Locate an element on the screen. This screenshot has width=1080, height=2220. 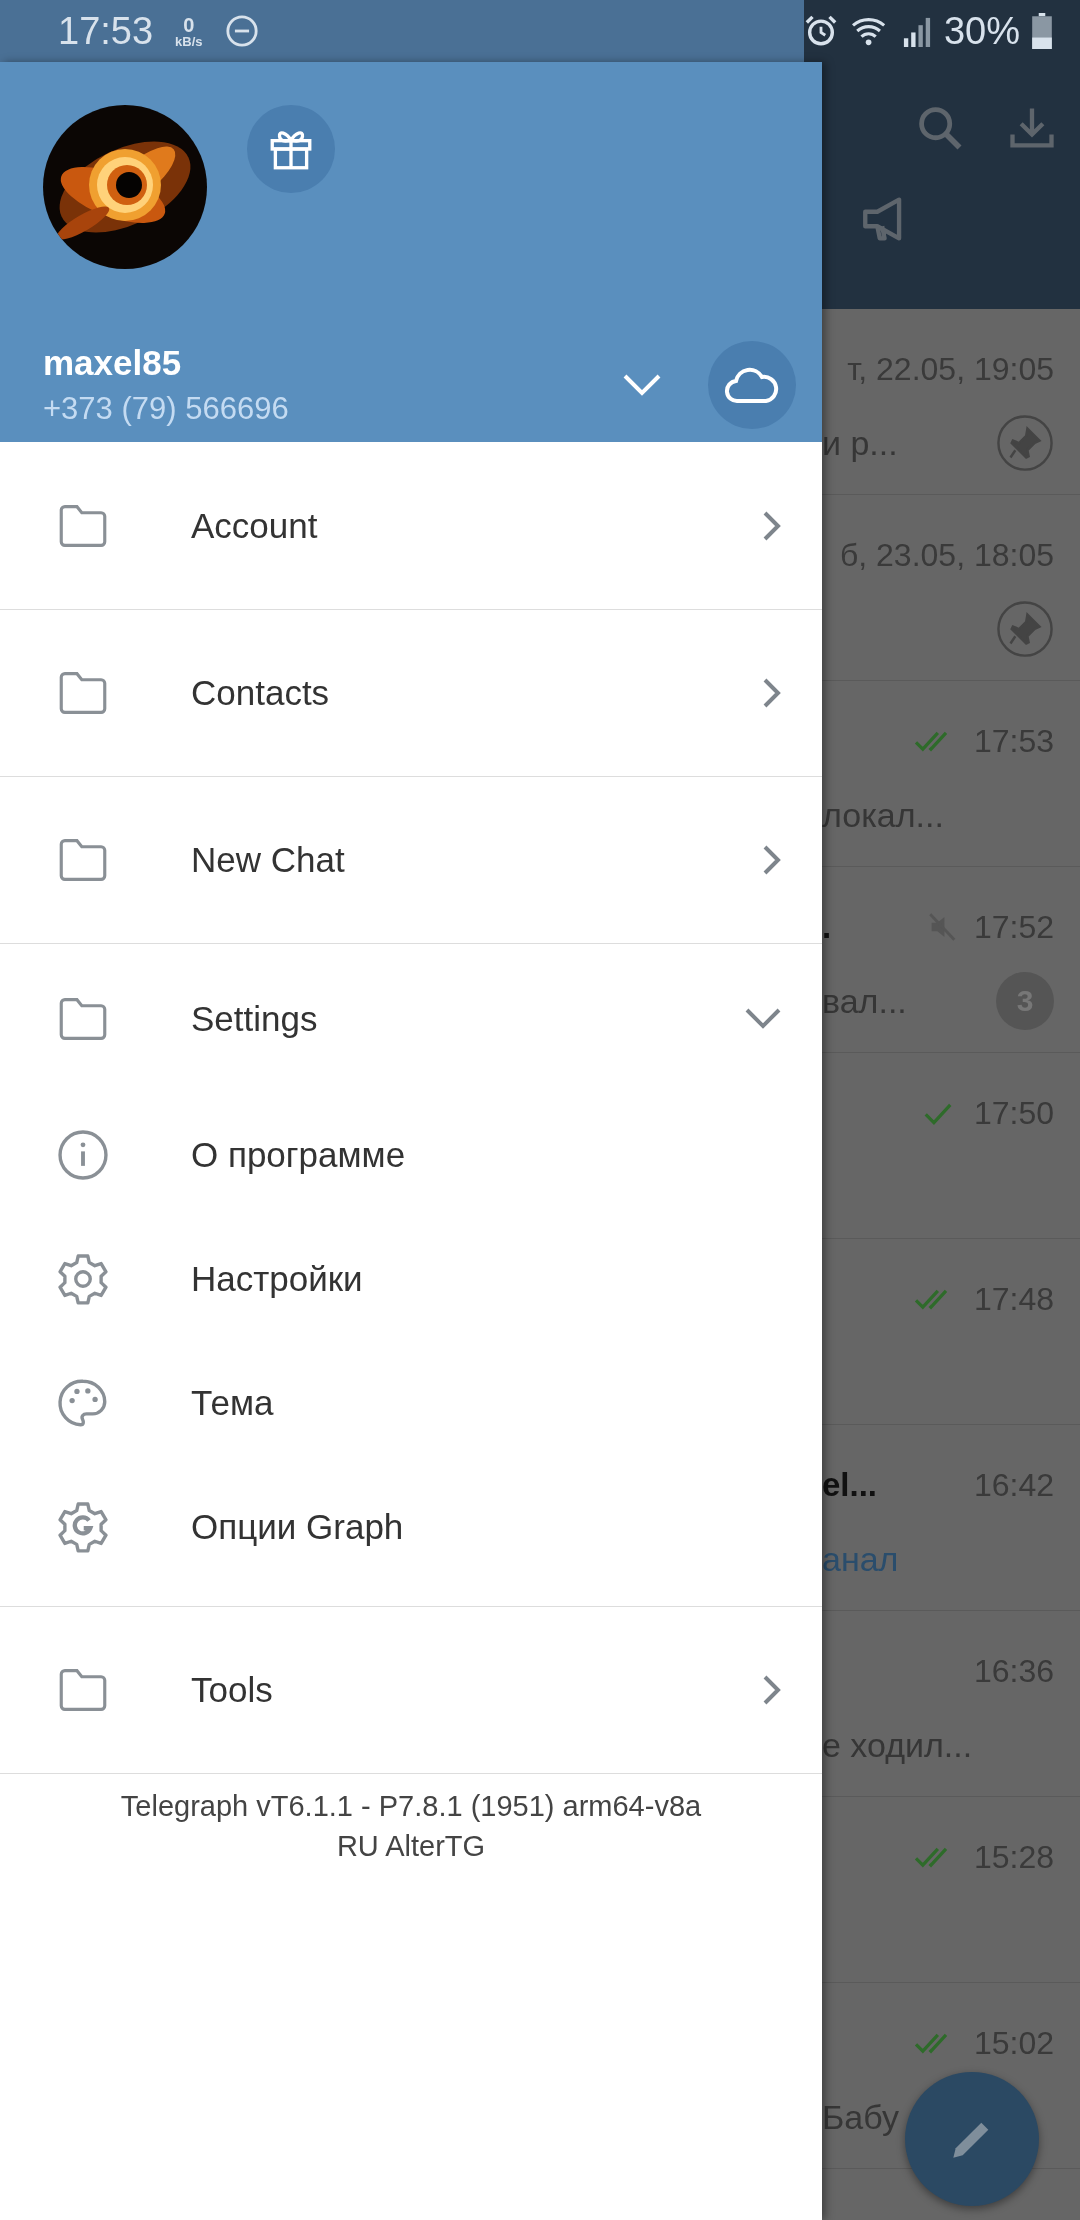
chat-title: . is located at coordinates (827, 927).